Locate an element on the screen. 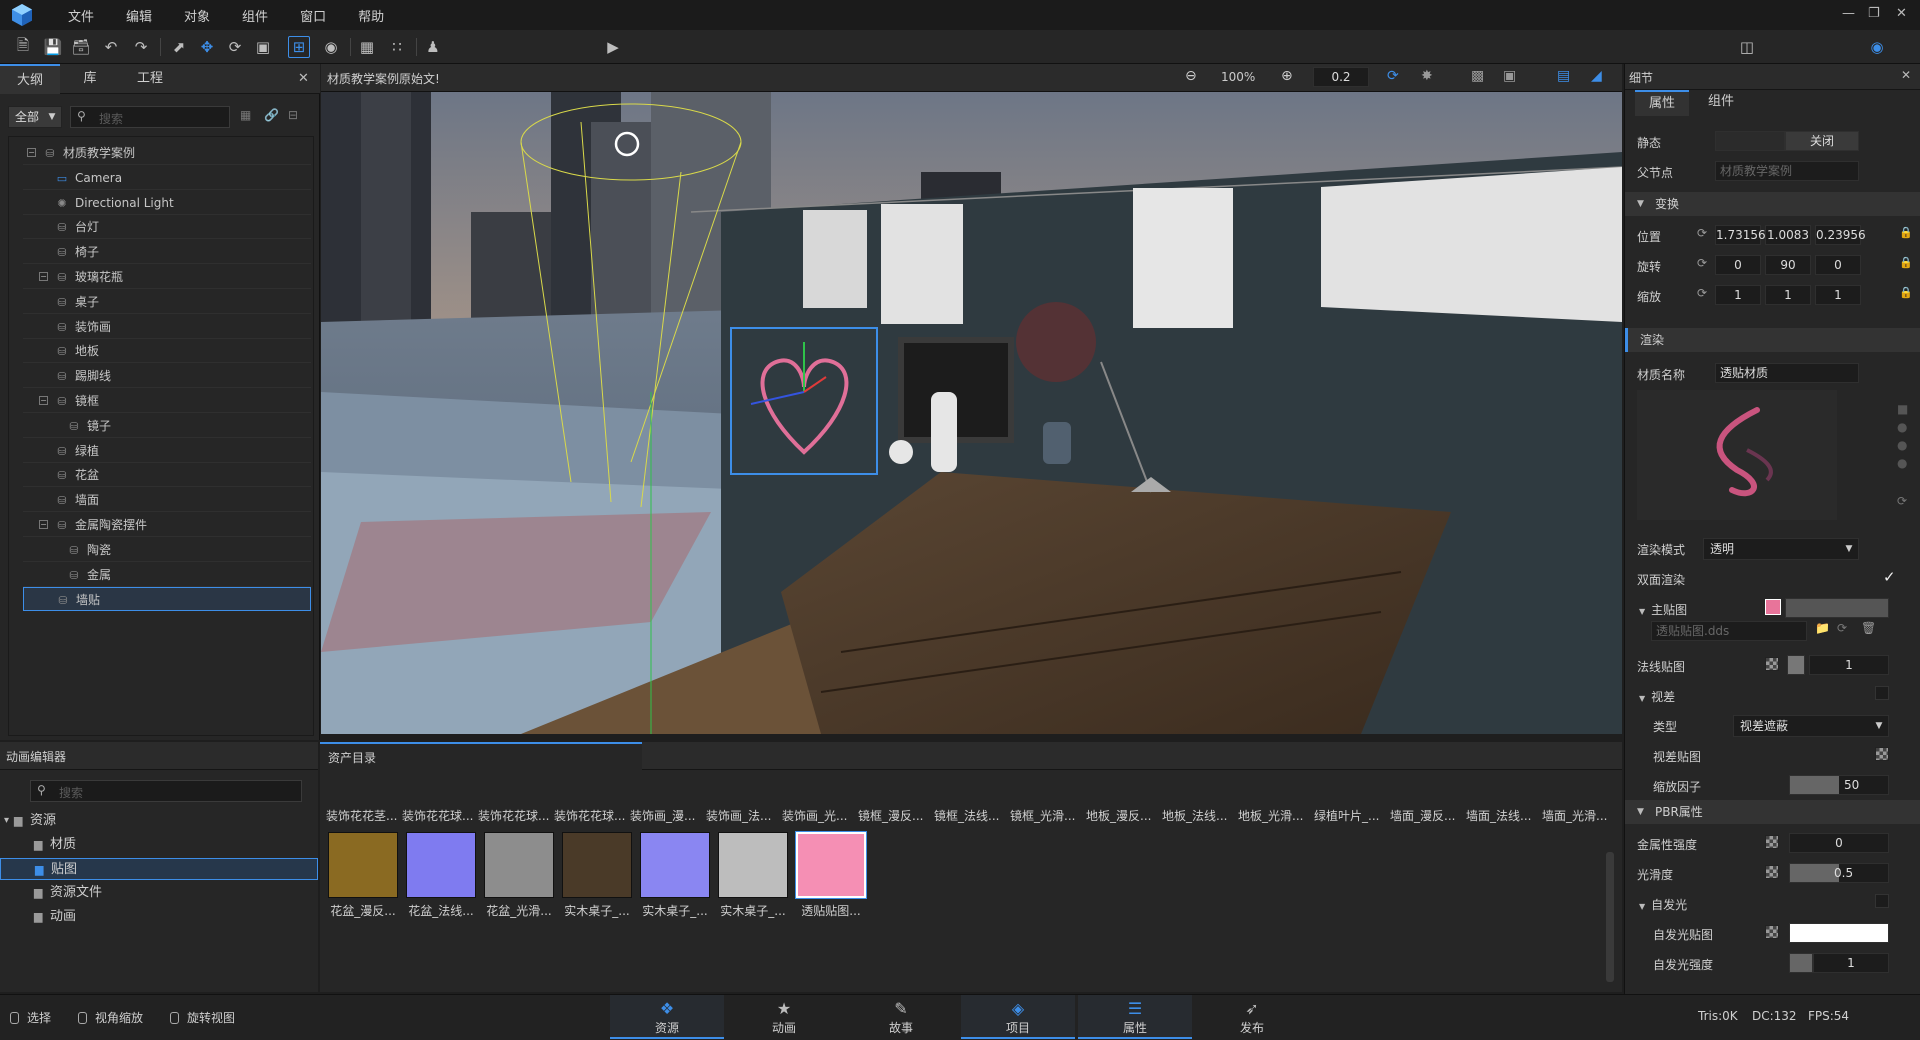 The height and width of the screenshot is (1040, 1920). outline-node: ⛁ 地板 is located at coordinates (167, 351).